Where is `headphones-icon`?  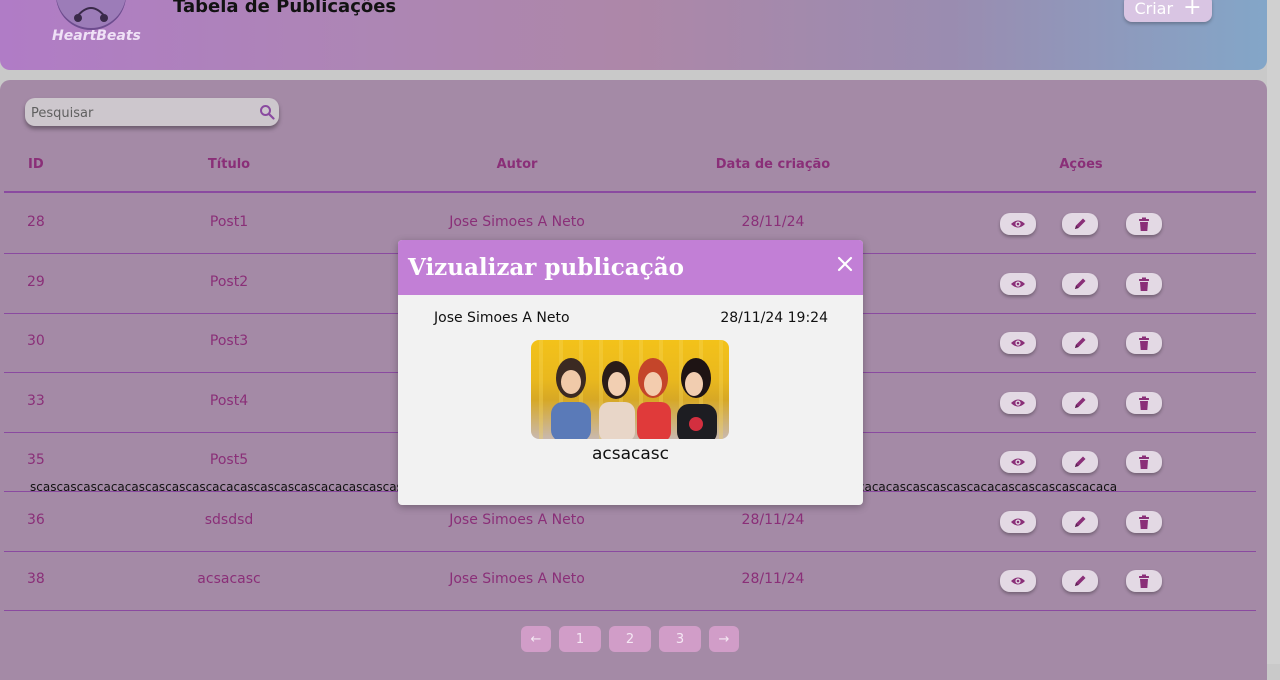 headphones-icon is located at coordinates (91, 14).